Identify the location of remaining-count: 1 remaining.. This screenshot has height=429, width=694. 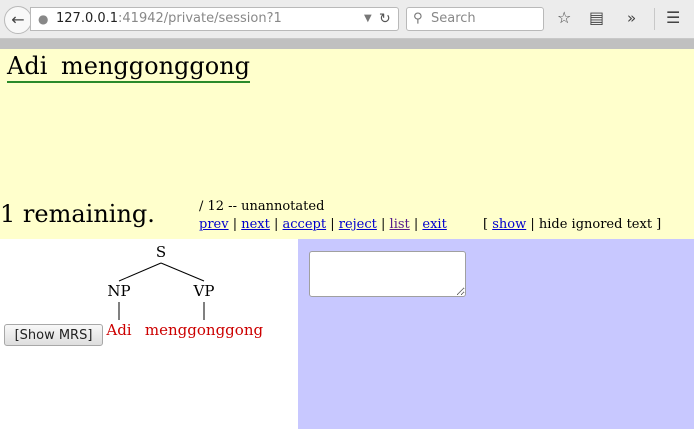
(77, 214).